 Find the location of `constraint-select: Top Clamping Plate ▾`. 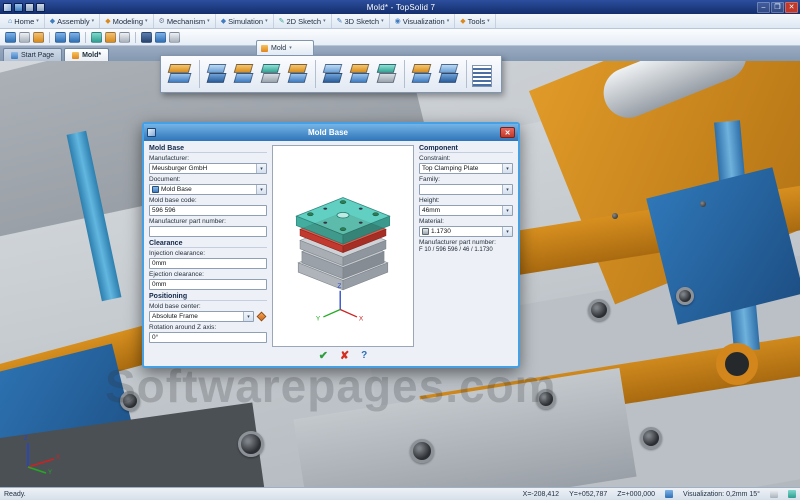

constraint-select: Top Clamping Plate ▾ is located at coordinates (466, 168).